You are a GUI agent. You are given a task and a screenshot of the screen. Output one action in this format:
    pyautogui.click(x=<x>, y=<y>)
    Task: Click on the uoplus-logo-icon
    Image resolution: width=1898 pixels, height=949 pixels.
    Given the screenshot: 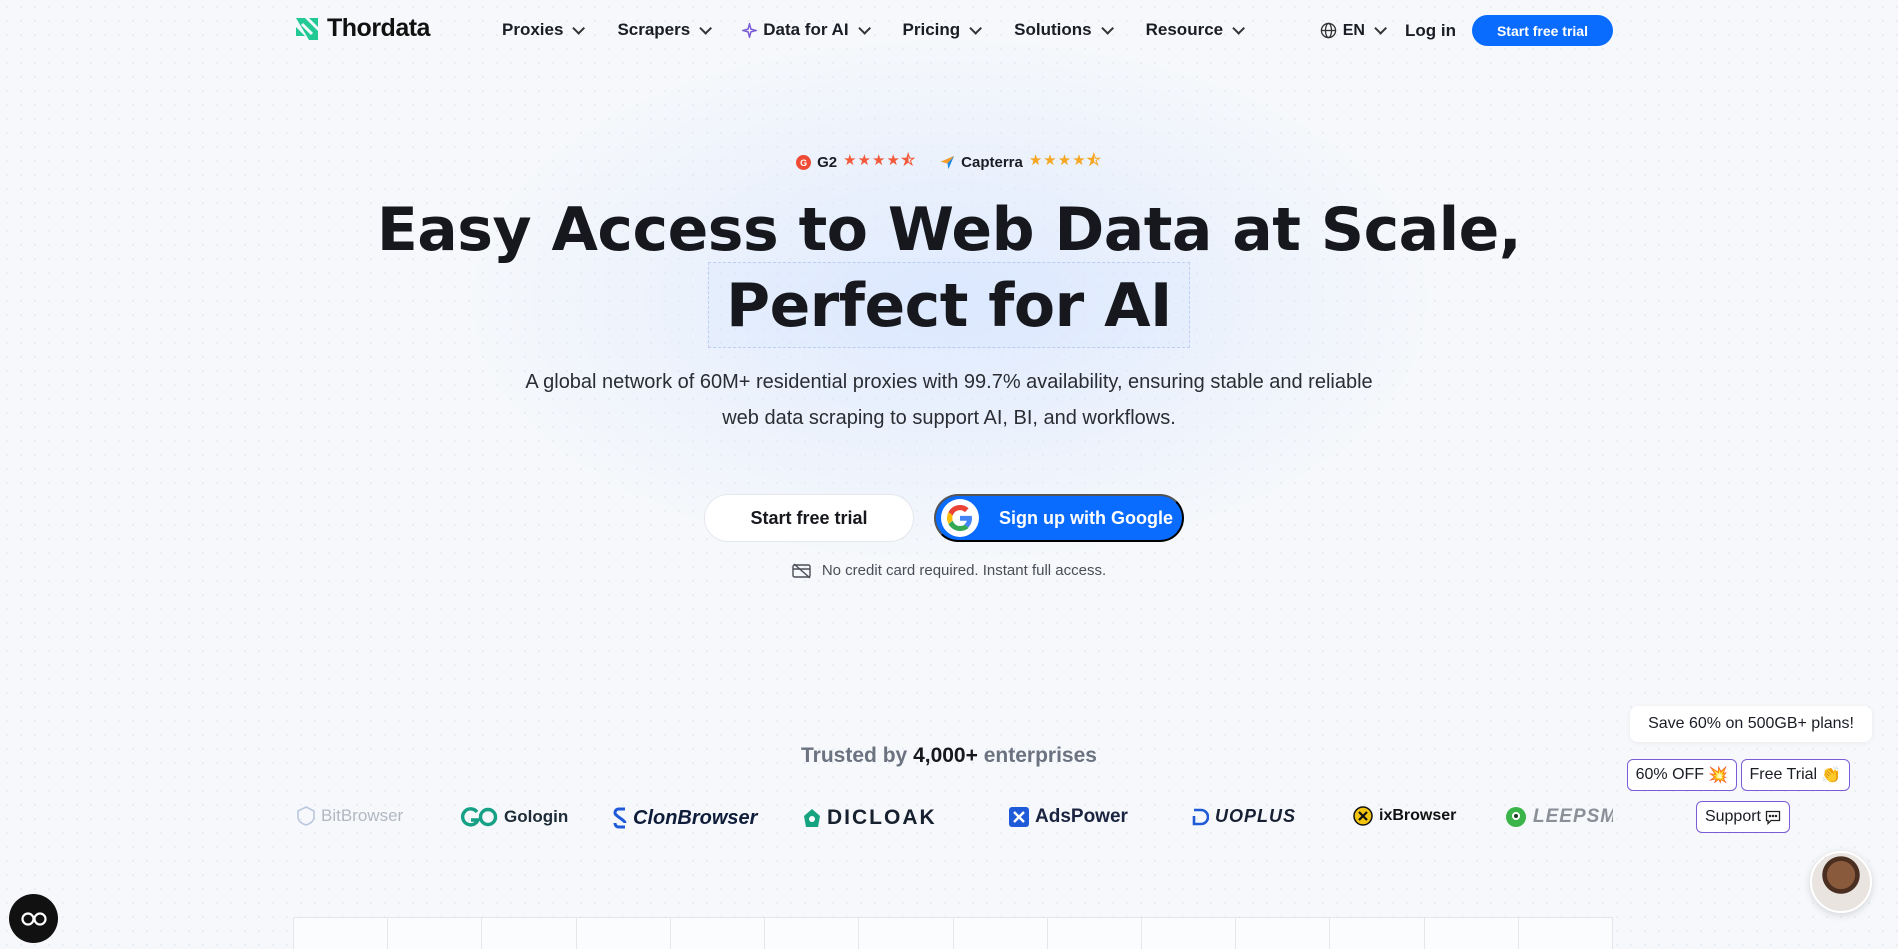 What is the action you would take?
    pyautogui.click(x=1200, y=816)
    